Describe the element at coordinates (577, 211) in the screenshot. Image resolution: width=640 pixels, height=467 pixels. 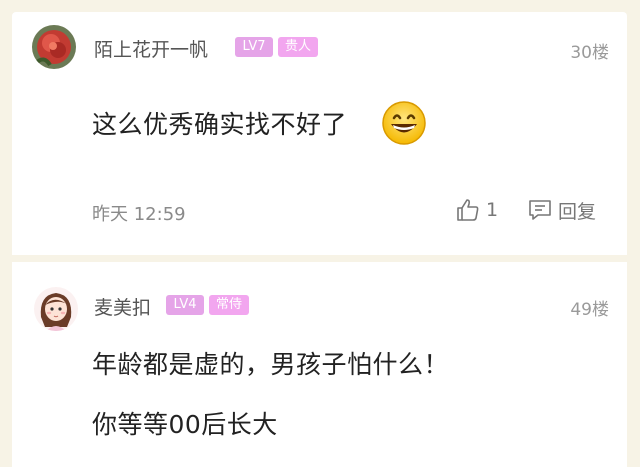
I see `reply-label: 回复` at that location.